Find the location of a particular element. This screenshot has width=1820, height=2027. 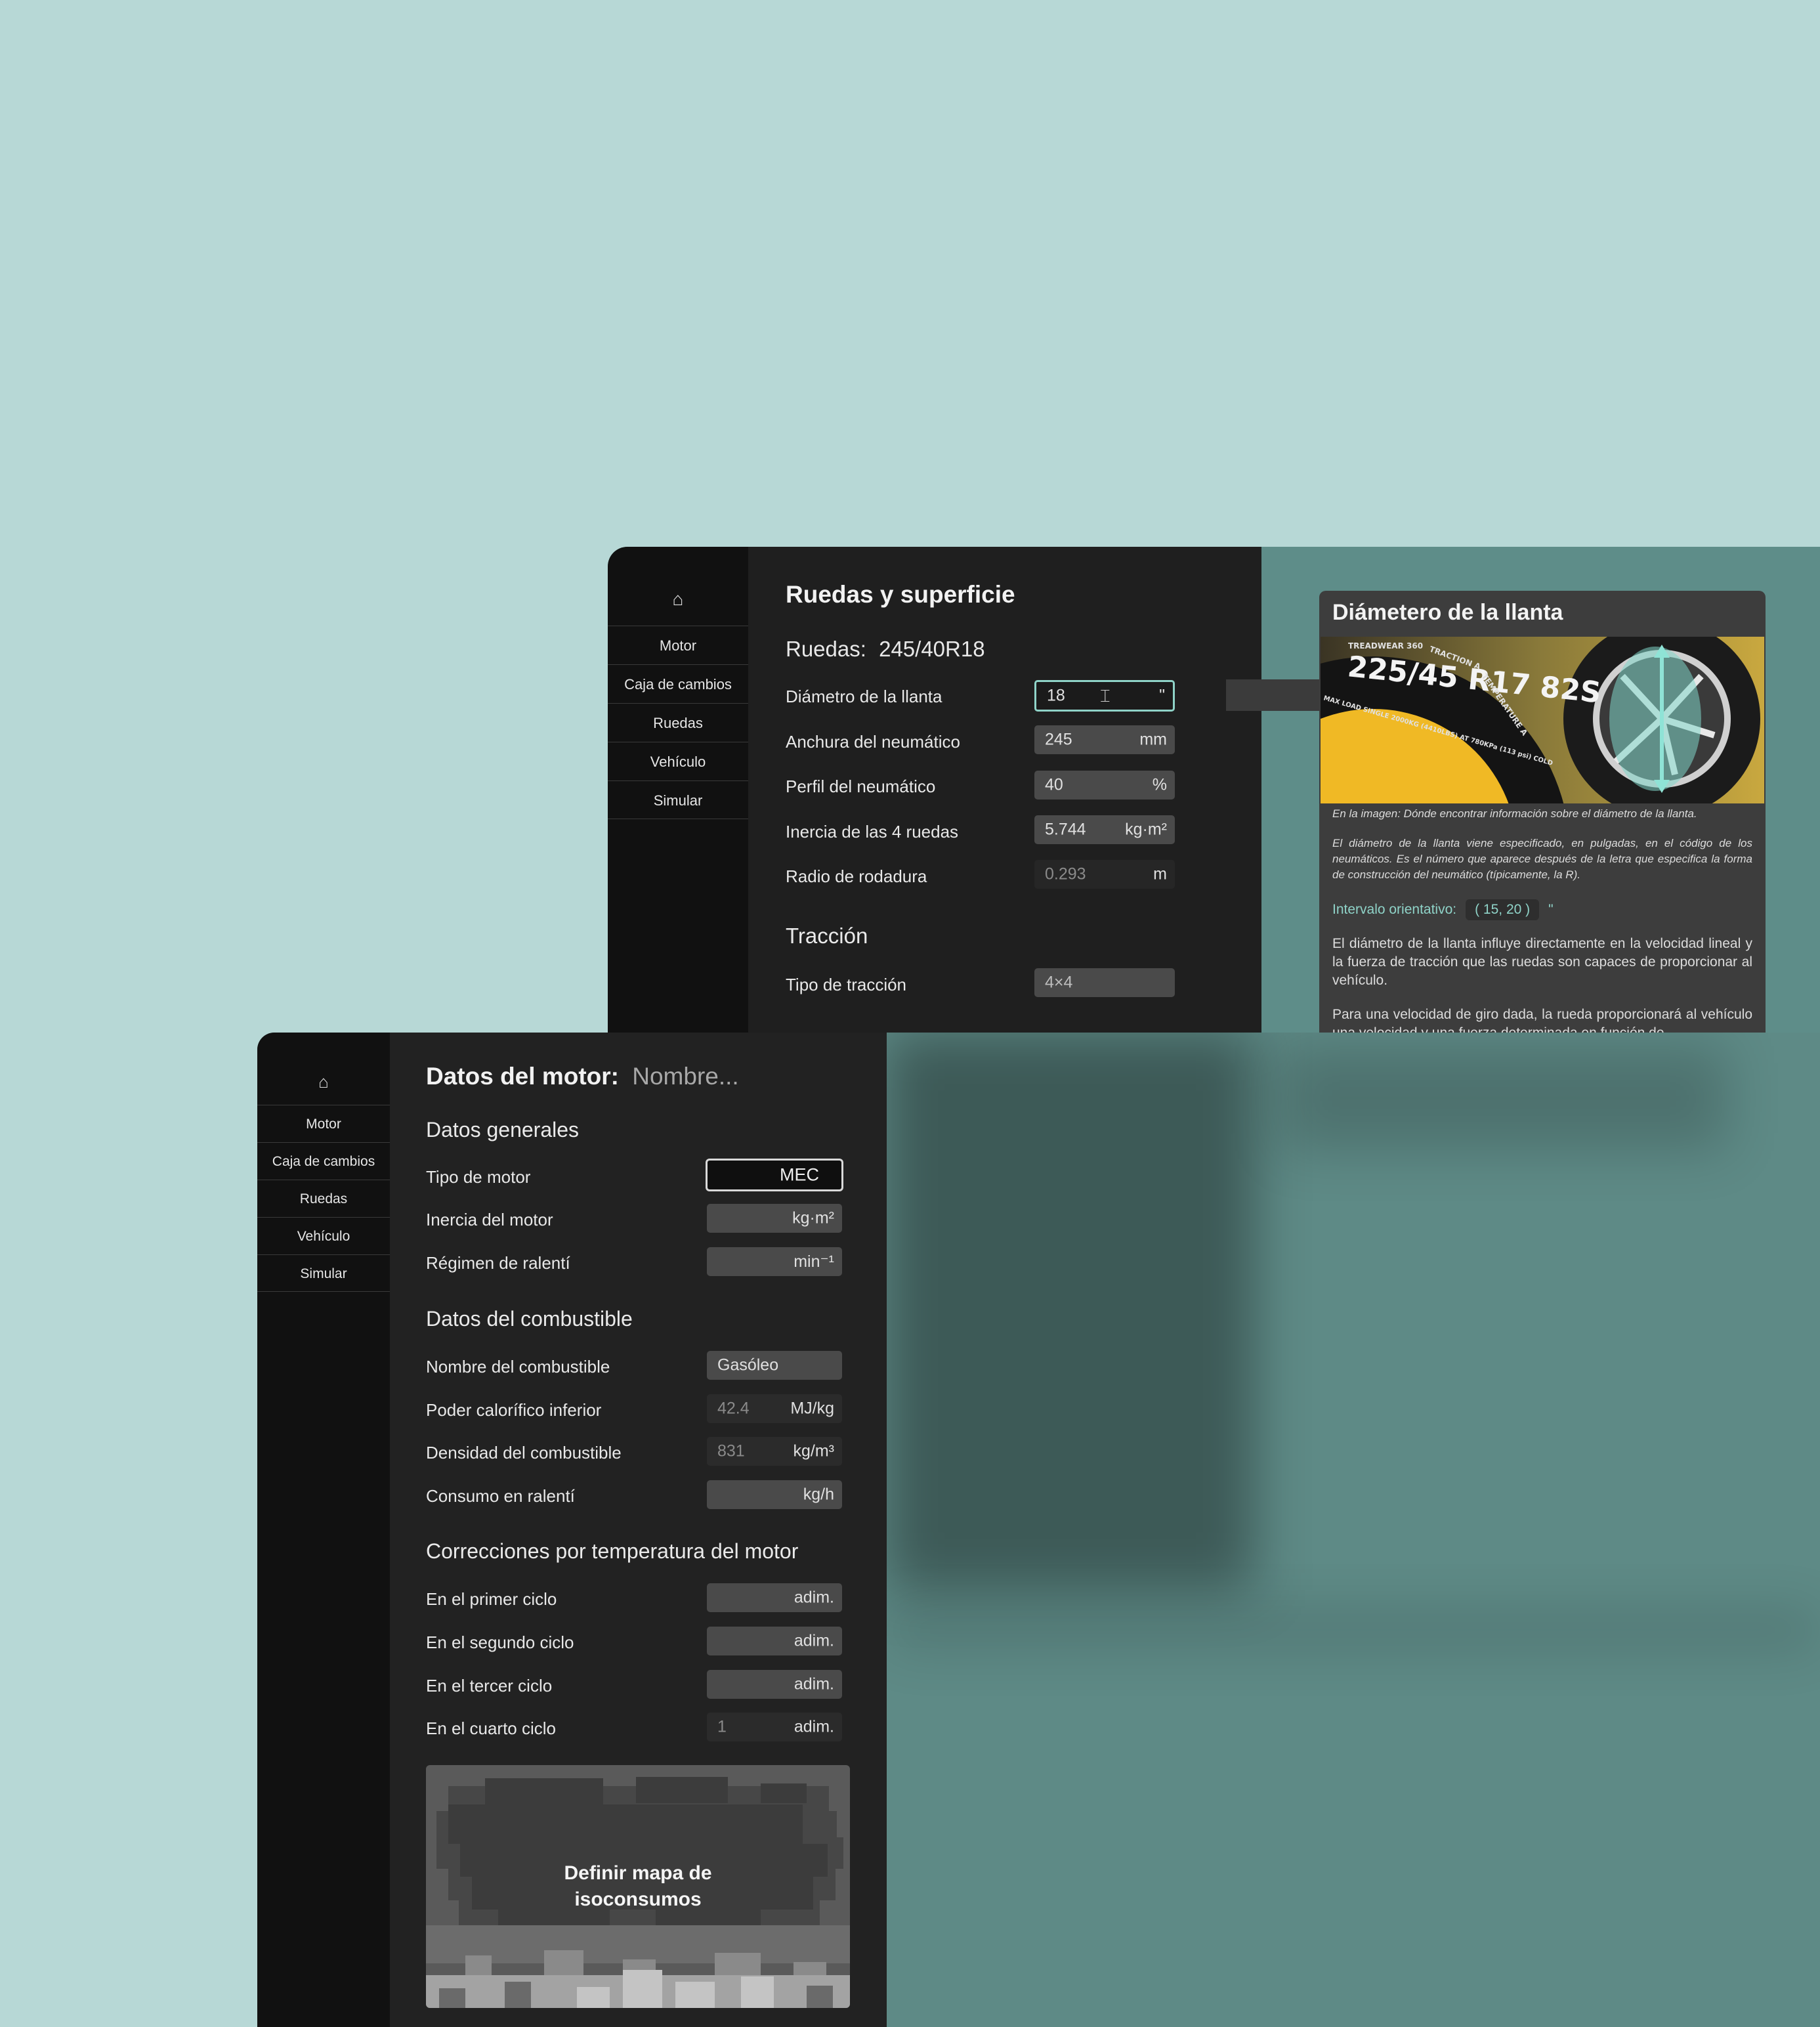

page-title: Ruedas y superficie is located at coordinates (900, 594).